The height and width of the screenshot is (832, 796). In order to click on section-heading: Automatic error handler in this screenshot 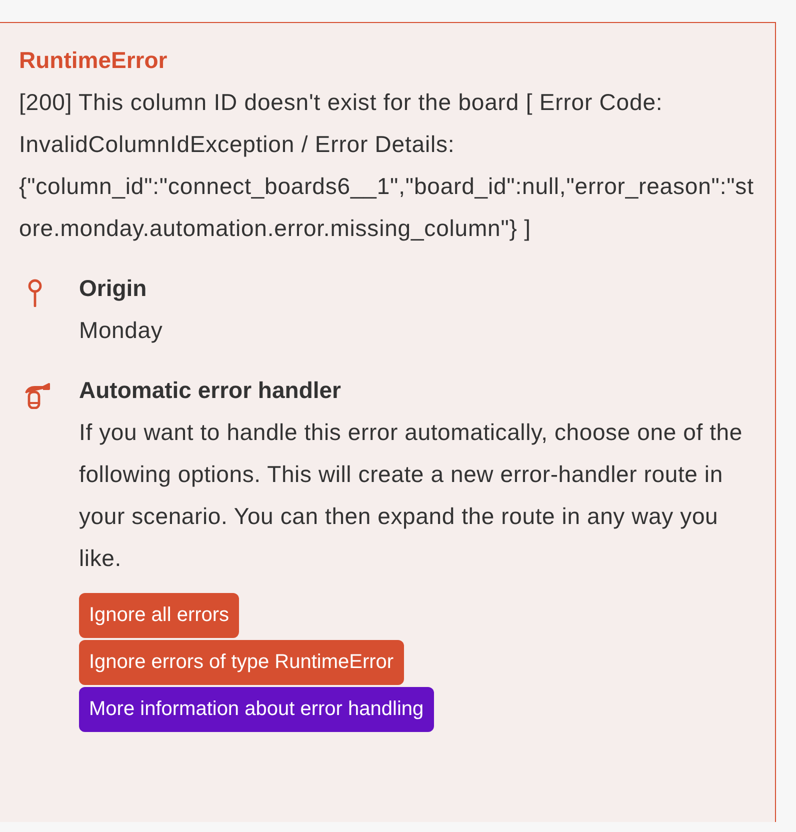, I will do `click(210, 390)`.